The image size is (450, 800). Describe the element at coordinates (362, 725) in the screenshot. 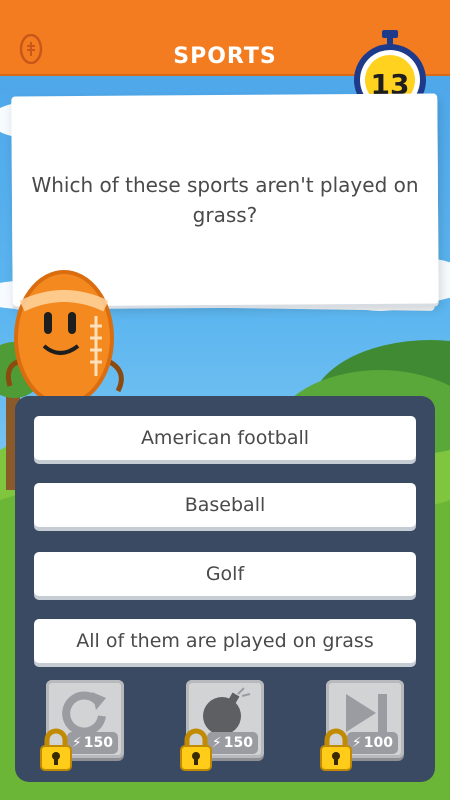

I see `powerup-skip-button: ⚡ 100` at that location.